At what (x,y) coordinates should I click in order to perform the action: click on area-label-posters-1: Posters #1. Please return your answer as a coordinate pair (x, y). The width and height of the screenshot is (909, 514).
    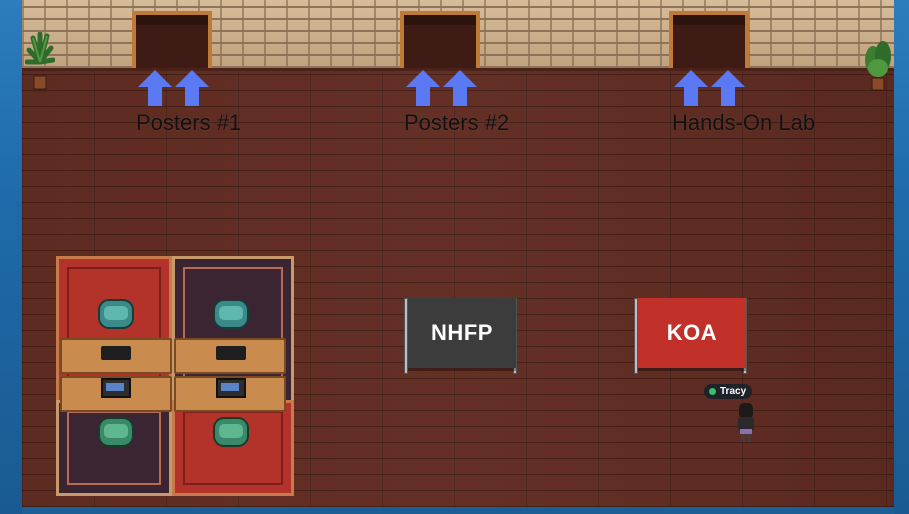
    Looking at the image, I should click on (189, 122).